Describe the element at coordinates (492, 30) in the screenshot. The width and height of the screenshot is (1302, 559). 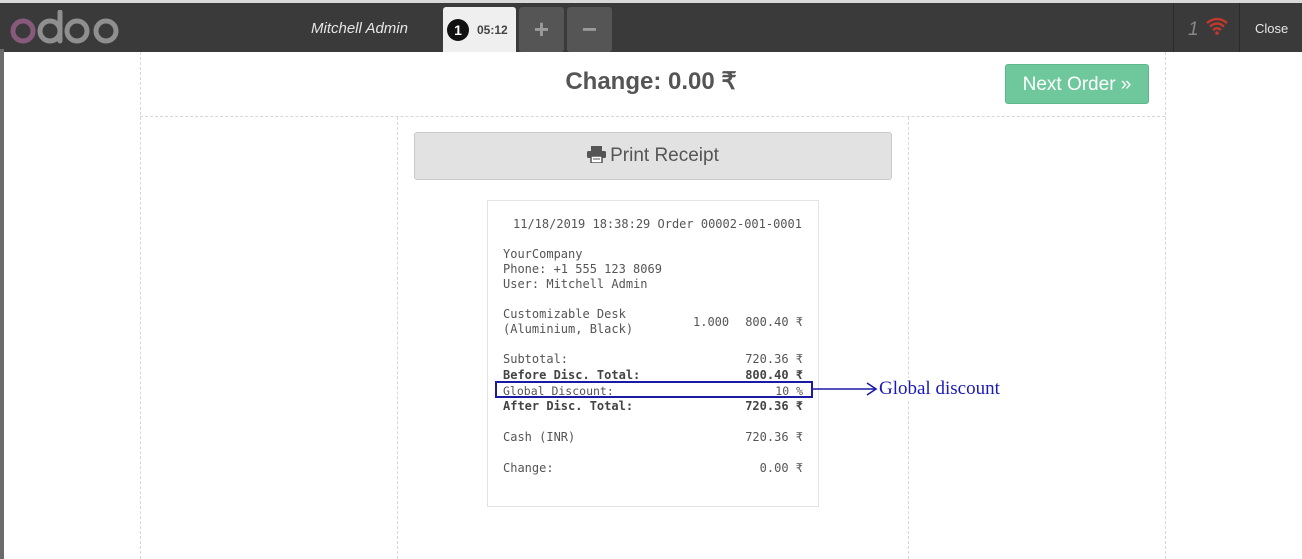
I see `order-time: 05:12` at that location.